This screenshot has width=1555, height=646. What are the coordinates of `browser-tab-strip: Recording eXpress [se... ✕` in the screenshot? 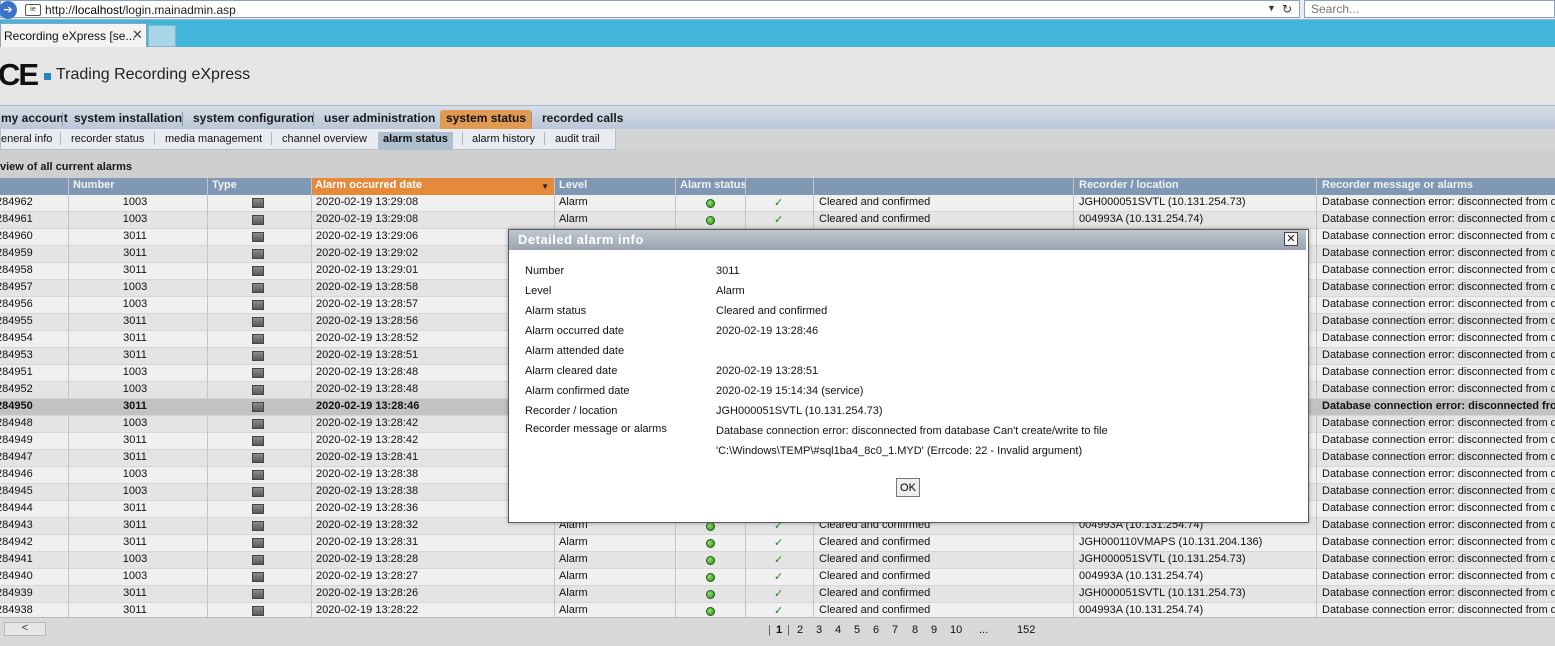 It's located at (777, 33).